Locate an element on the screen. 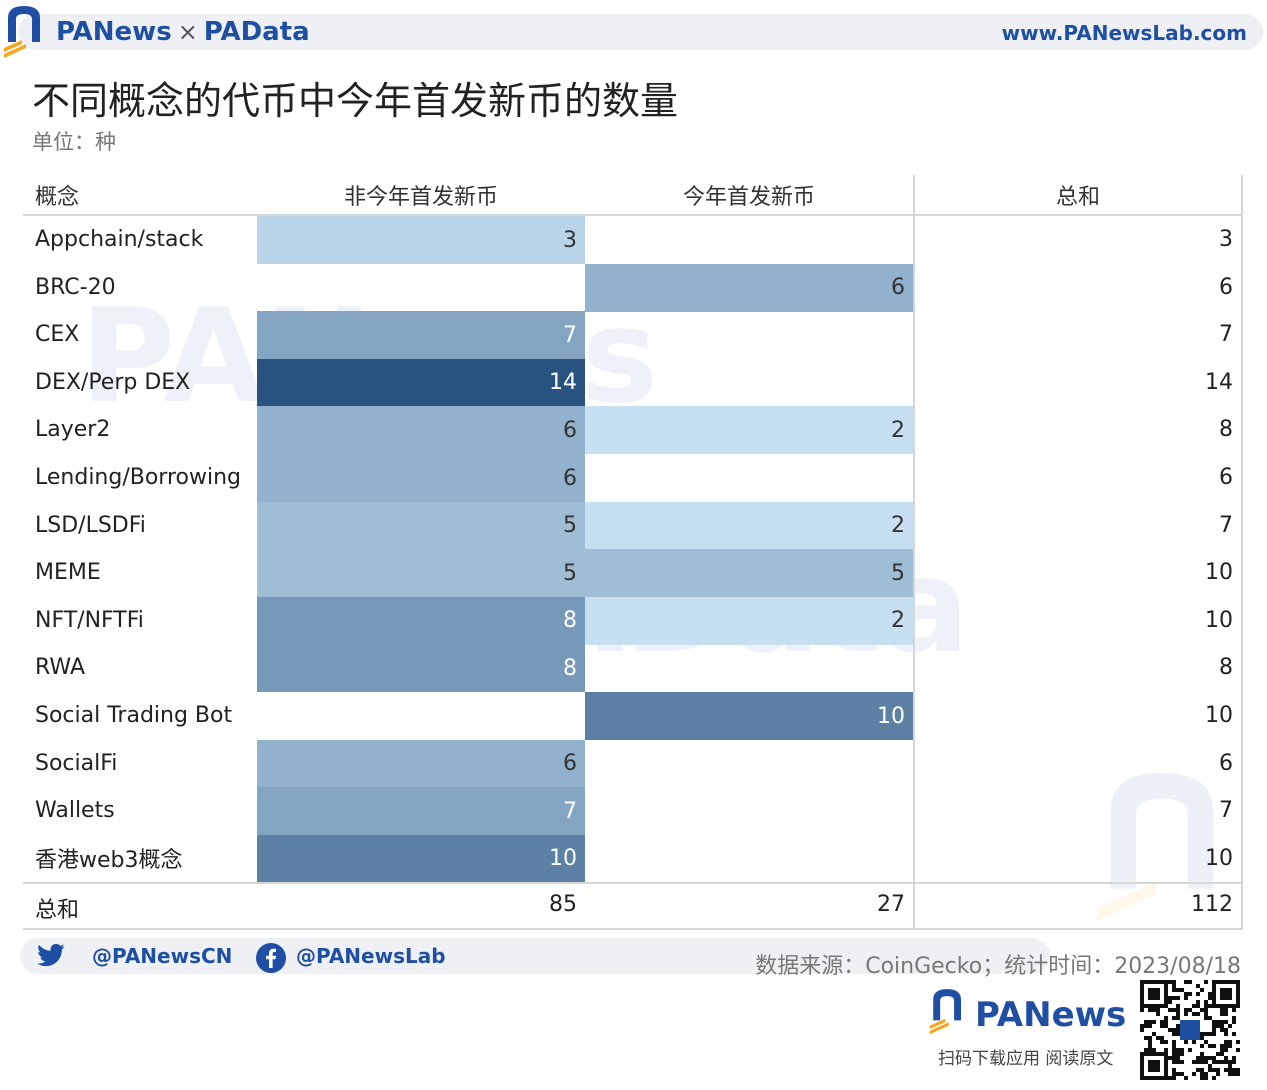 The width and height of the screenshot is (1267, 1090). row-category: DEX/Perp DEX is located at coordinates (113, 382).